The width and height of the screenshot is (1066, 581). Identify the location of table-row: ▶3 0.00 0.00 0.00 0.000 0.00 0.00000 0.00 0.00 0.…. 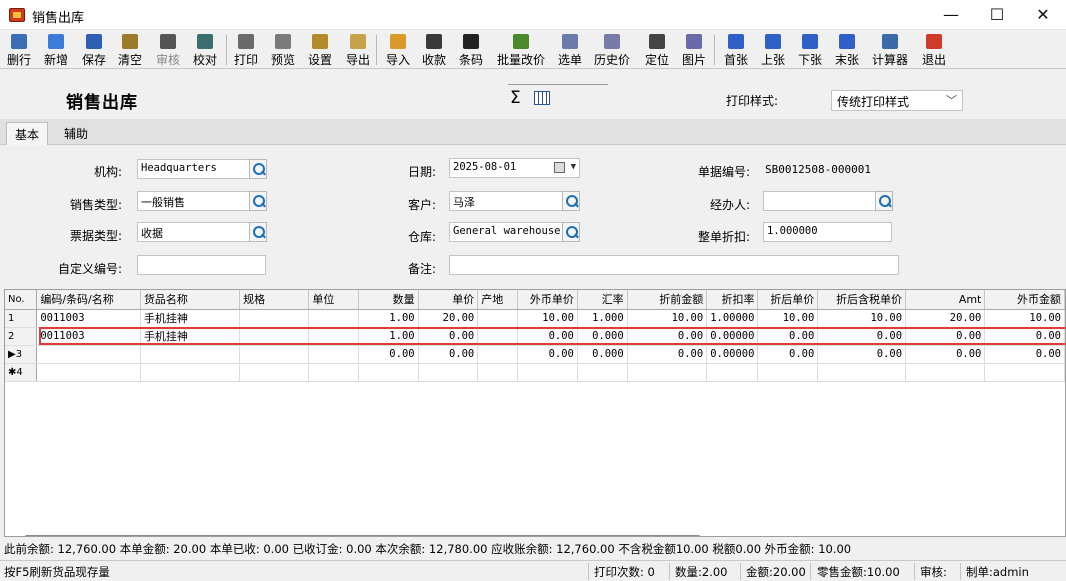
(535, 354).